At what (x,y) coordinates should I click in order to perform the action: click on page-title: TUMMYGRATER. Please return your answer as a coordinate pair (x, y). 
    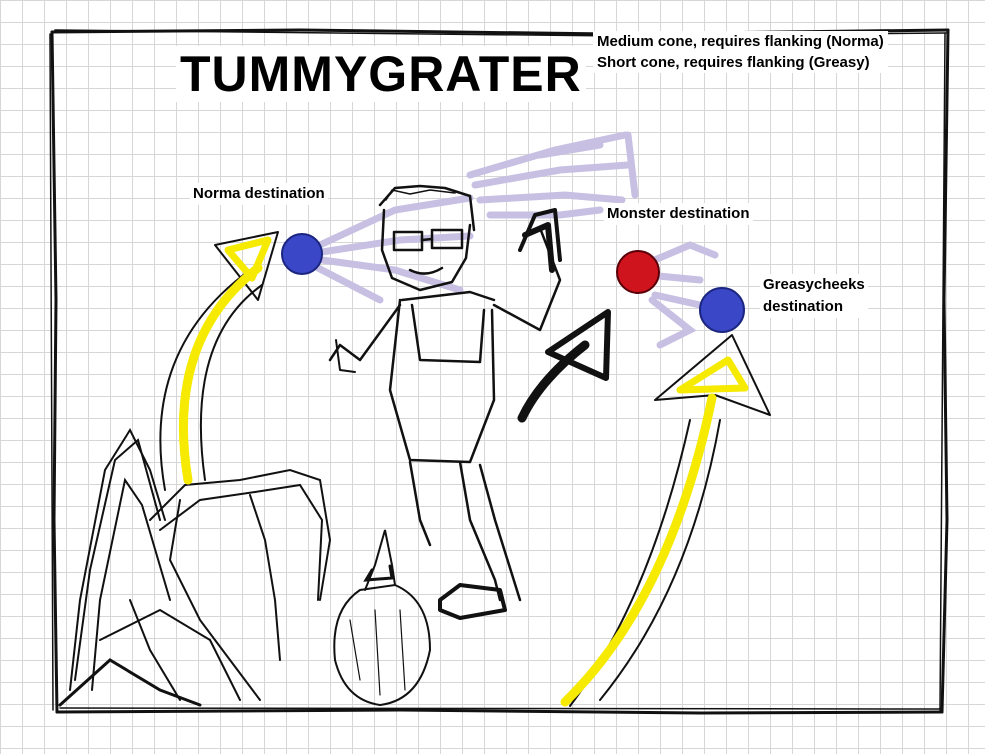
    Looking at the image, I should click on (381, 74).